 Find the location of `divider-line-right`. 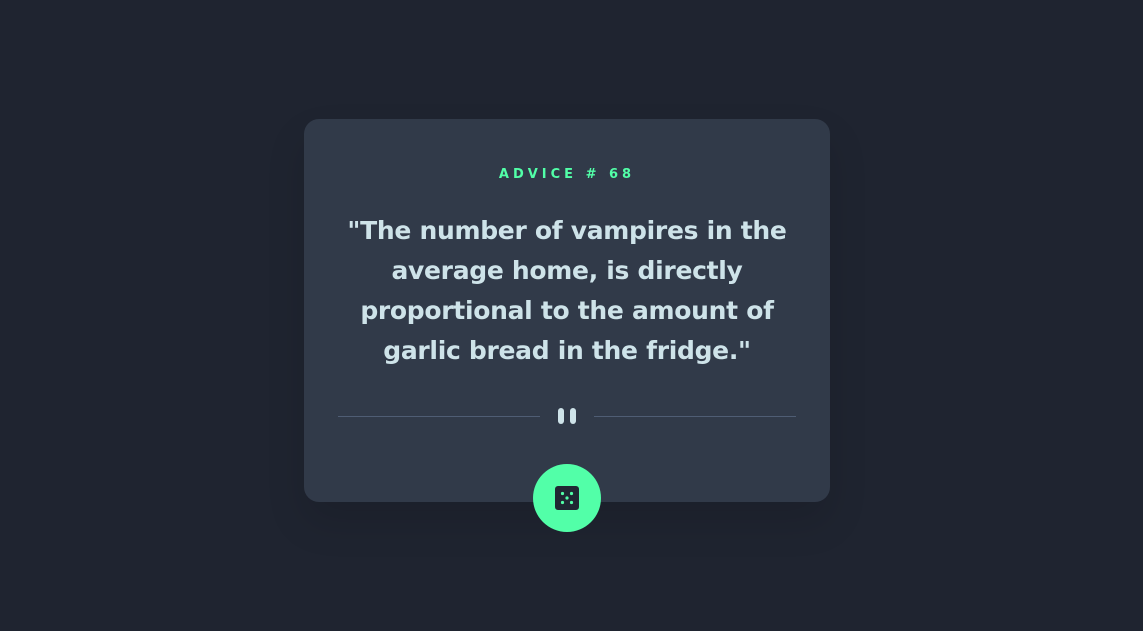

divider-line-right is located at coordinates (695, 416).